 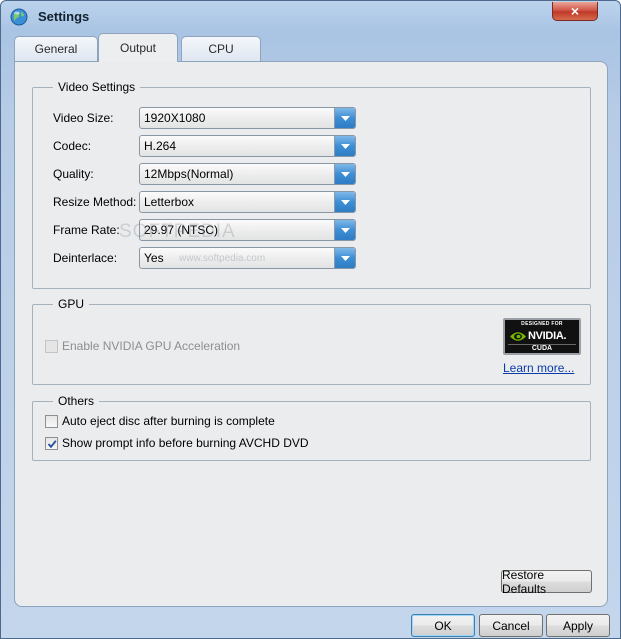 I want to click on close-icon: ×, so click(x=575, y=11).